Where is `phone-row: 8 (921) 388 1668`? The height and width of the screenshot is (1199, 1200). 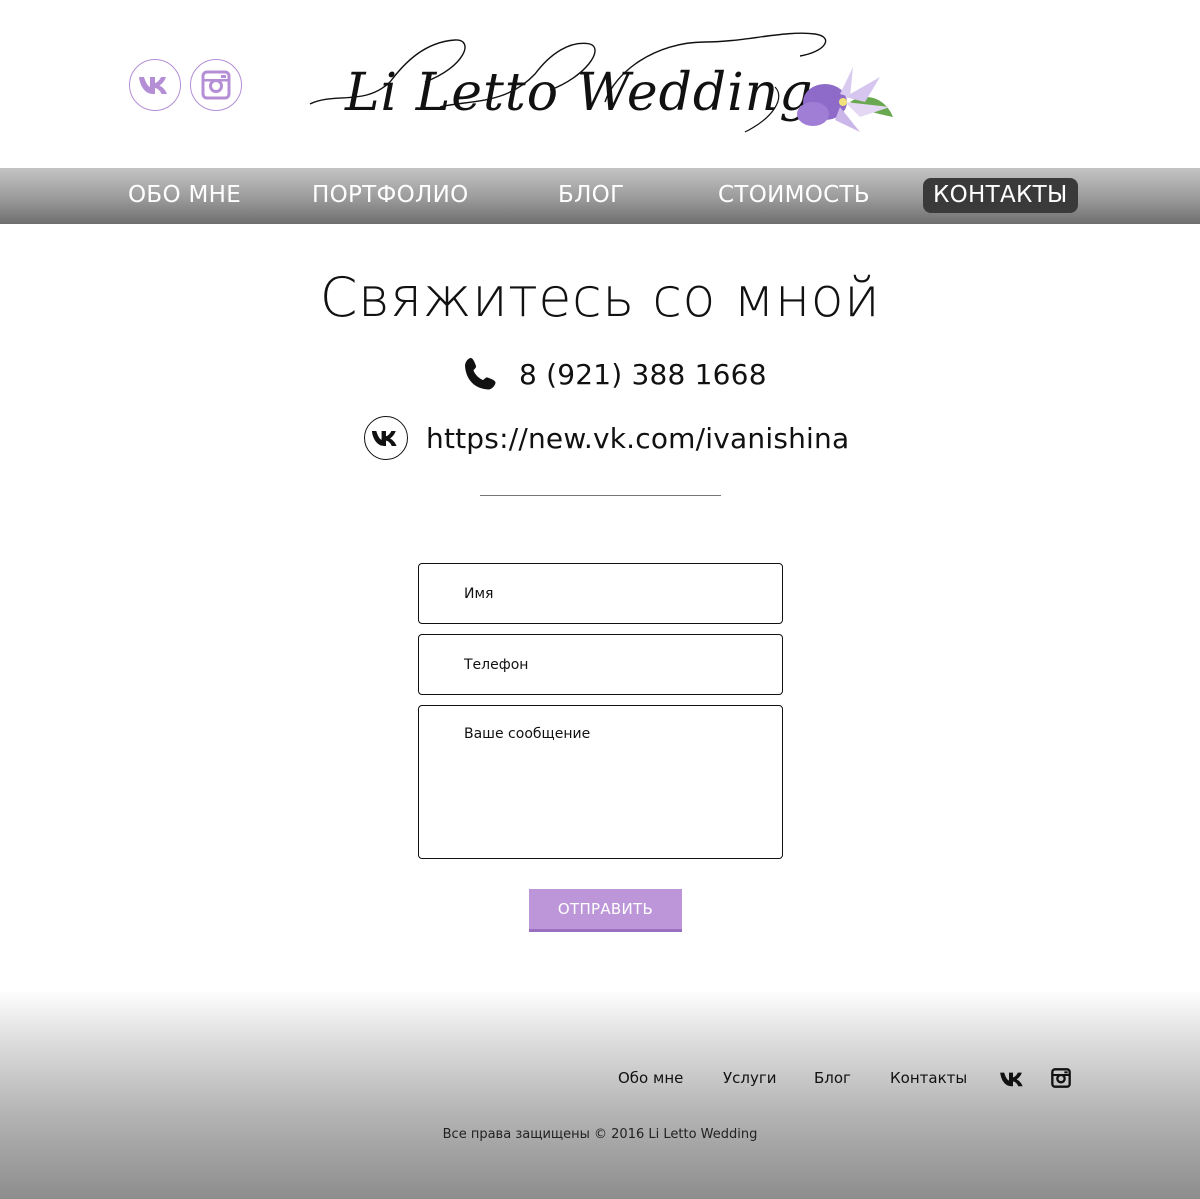 phone-row: 8 (921) 388 1668 is located at coordinates (615, 374).